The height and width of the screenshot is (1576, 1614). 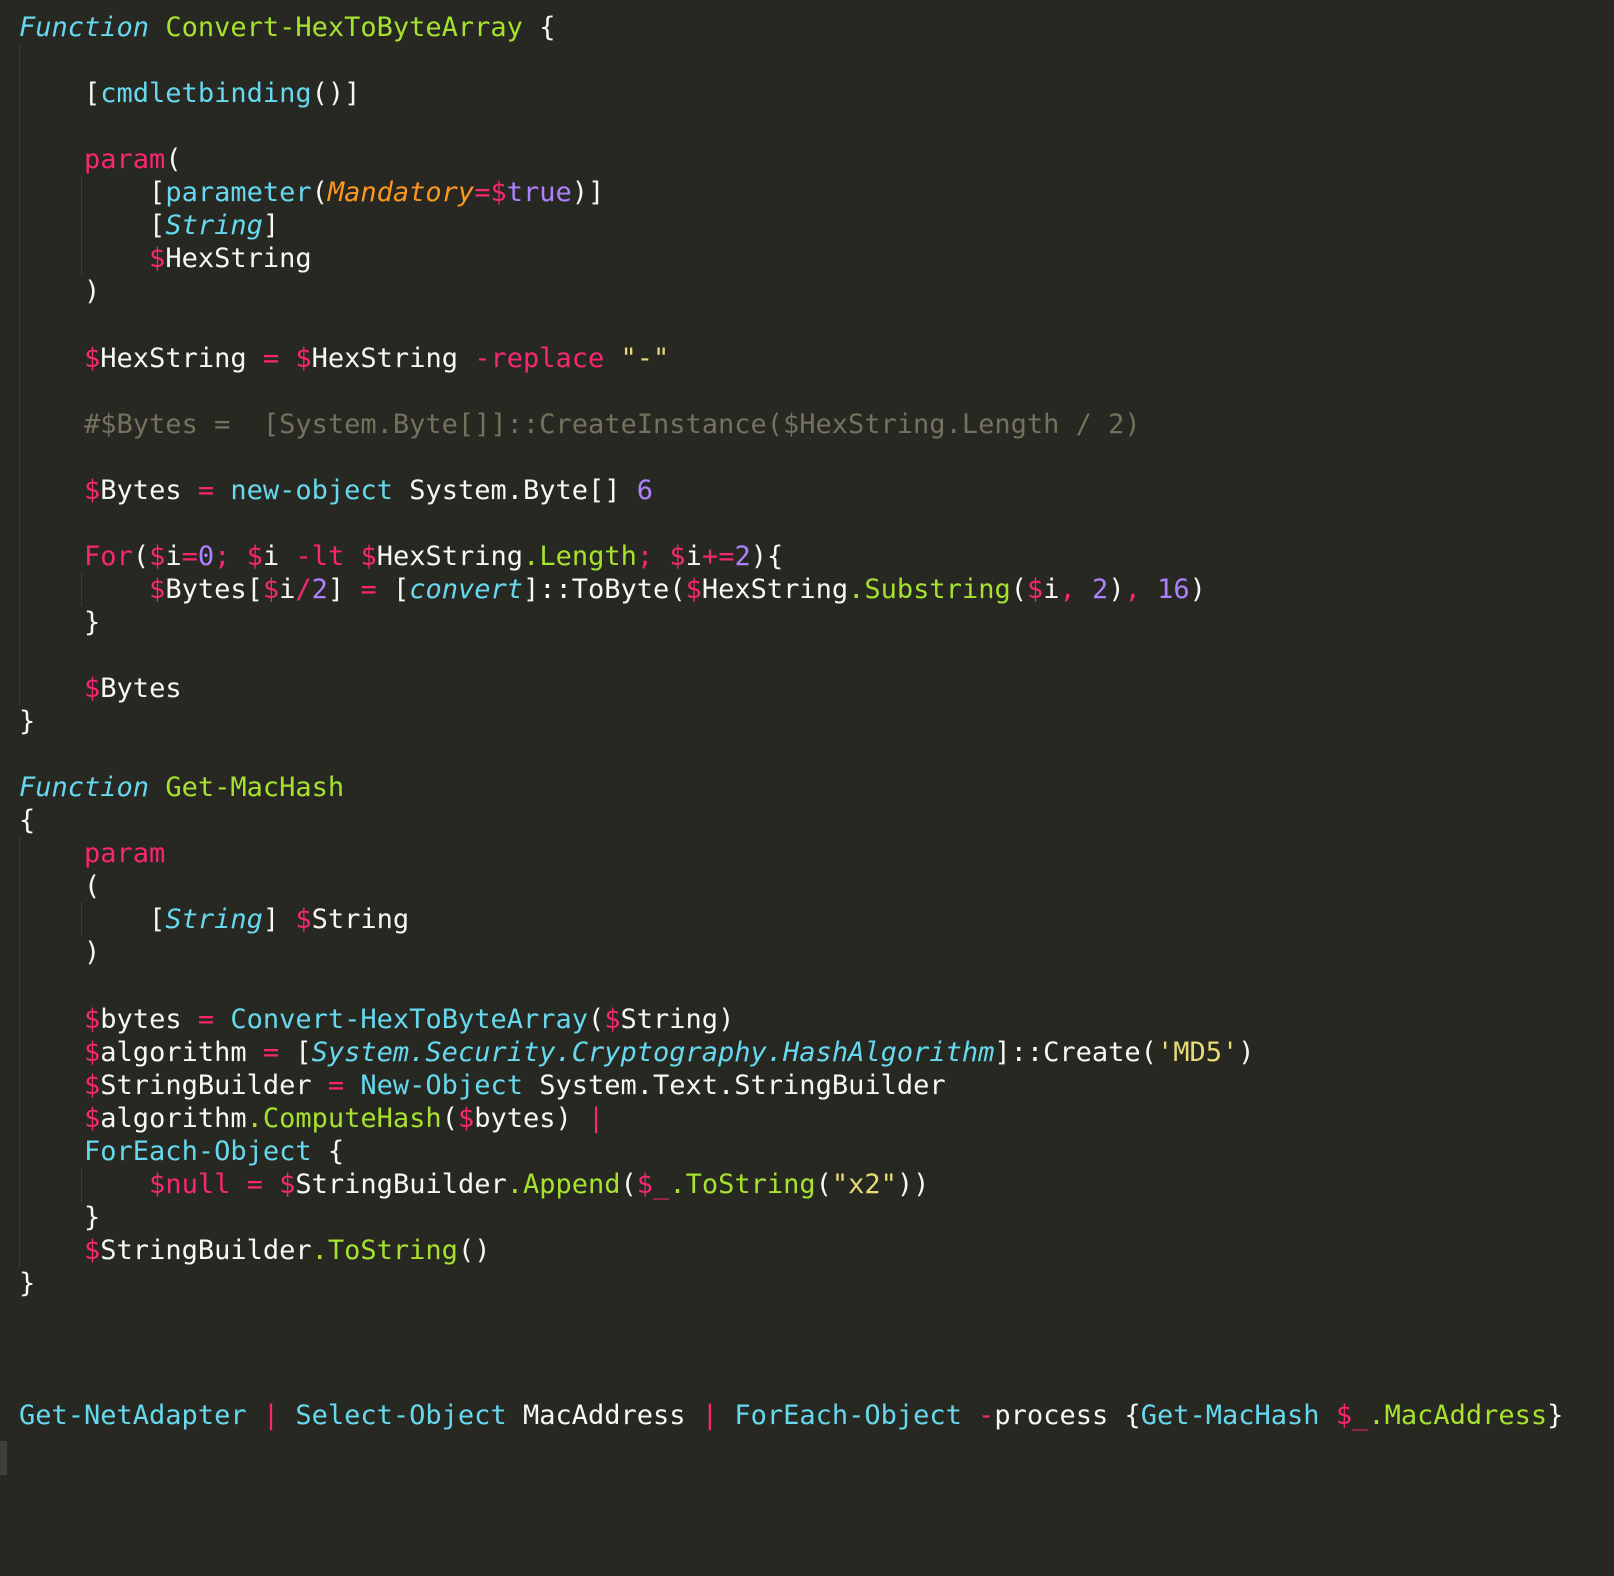 I want to click on code-token: 'MD5', so click(x=1197, y=1052).